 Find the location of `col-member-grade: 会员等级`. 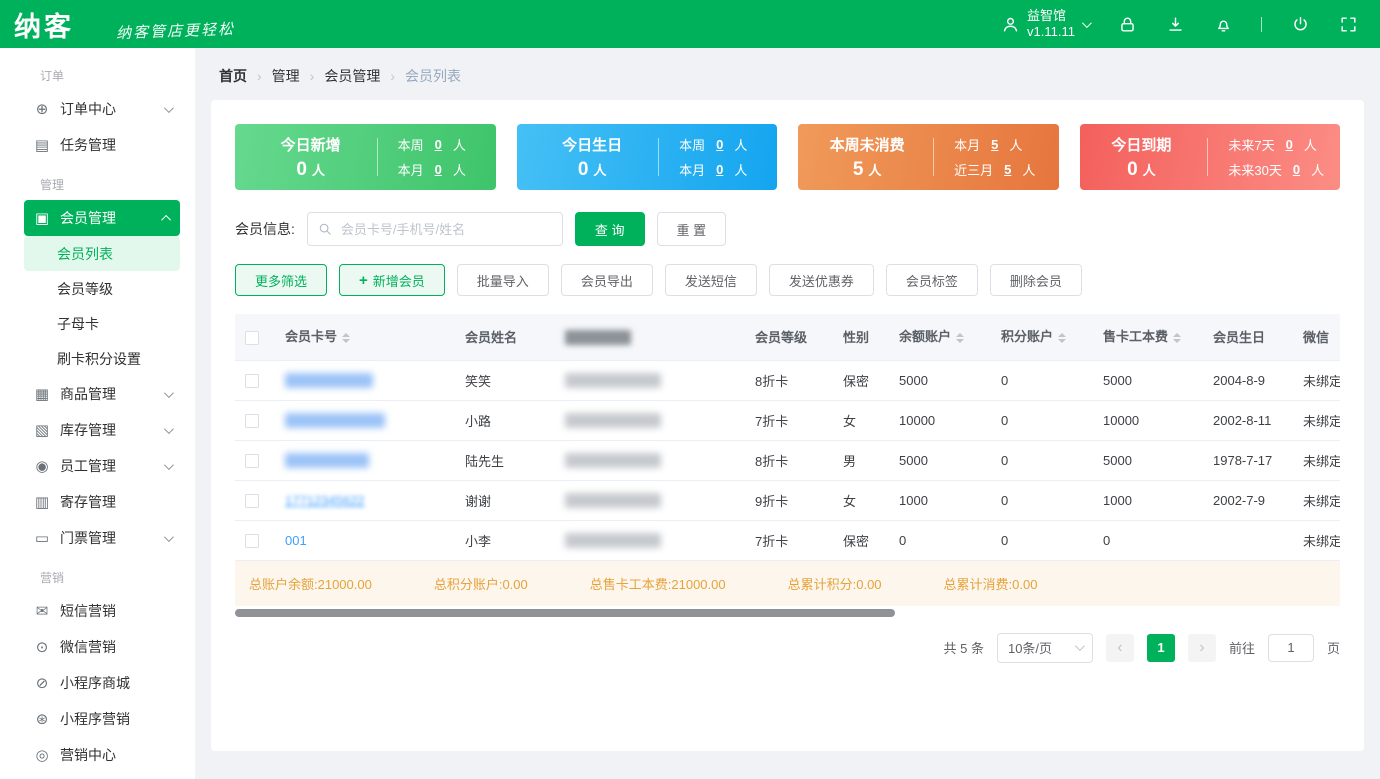

col-member-grade: 会员等级 is located at coordinates (789, 337).